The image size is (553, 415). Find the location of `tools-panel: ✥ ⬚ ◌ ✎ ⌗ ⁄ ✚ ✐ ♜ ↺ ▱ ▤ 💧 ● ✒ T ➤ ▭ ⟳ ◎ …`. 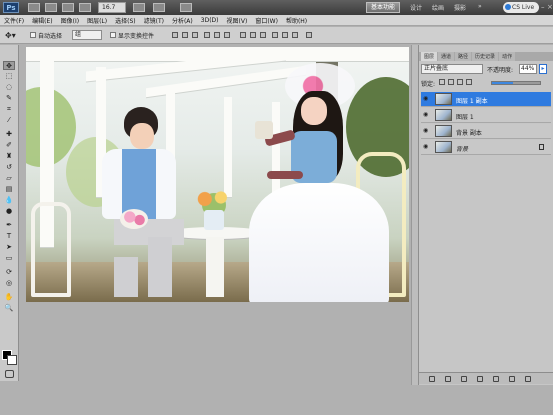

tools-panel: ✥ ⬚ ◌ ✎ ⌗ ⁄ ✚ ✐ ♜ ↺ ▱ ▤ 💧 ● ✒ T ➤ ▭ ⟳ ◎ … is located at coordinates (9, 213).